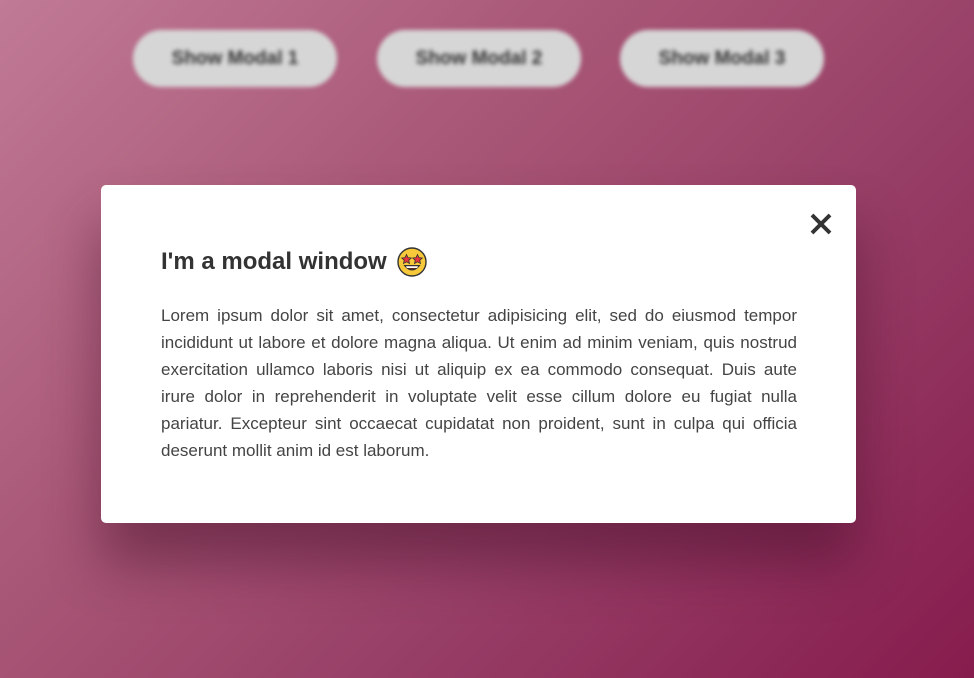 The height and width of the screenshot is (678, 974). I want to click on show-modal-3-button: Show Modal 3, so click(722, 58).